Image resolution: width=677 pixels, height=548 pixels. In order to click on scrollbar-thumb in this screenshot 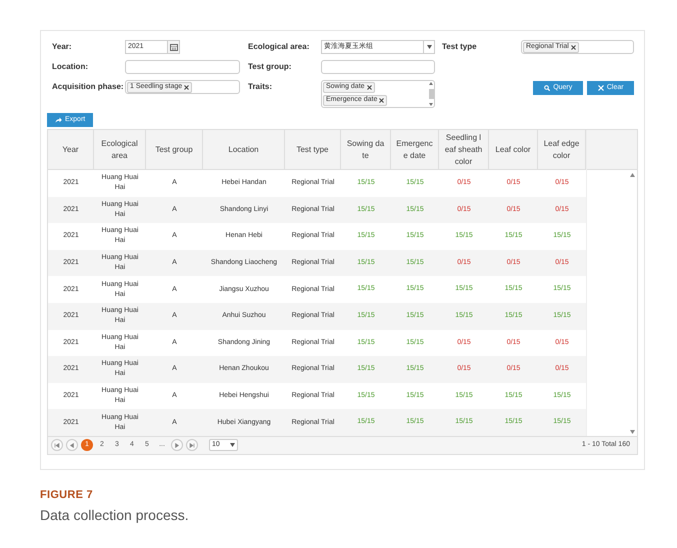, I will do `click(431, 94)`.